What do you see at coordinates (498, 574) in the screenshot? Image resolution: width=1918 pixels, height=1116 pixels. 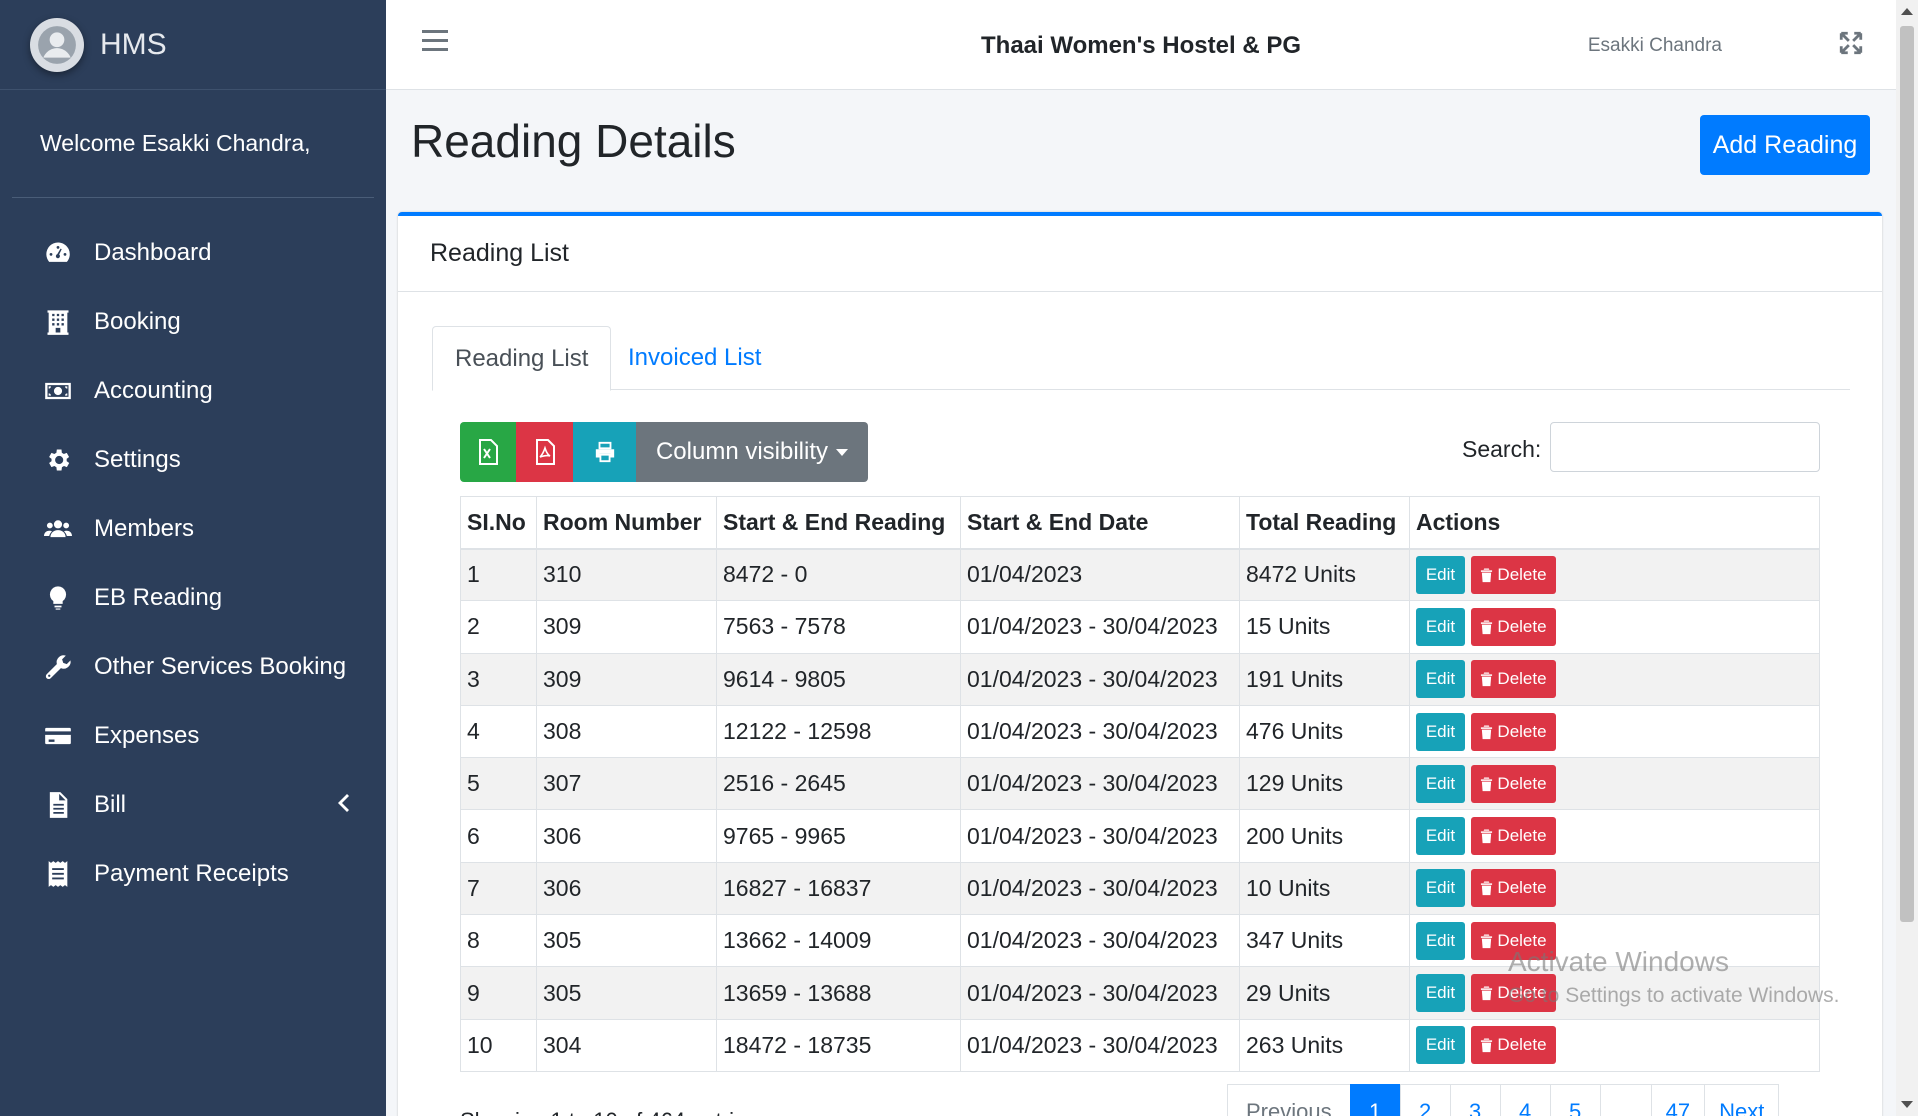 I see `cell-si-no: 1` at bounding box center [498, 574].